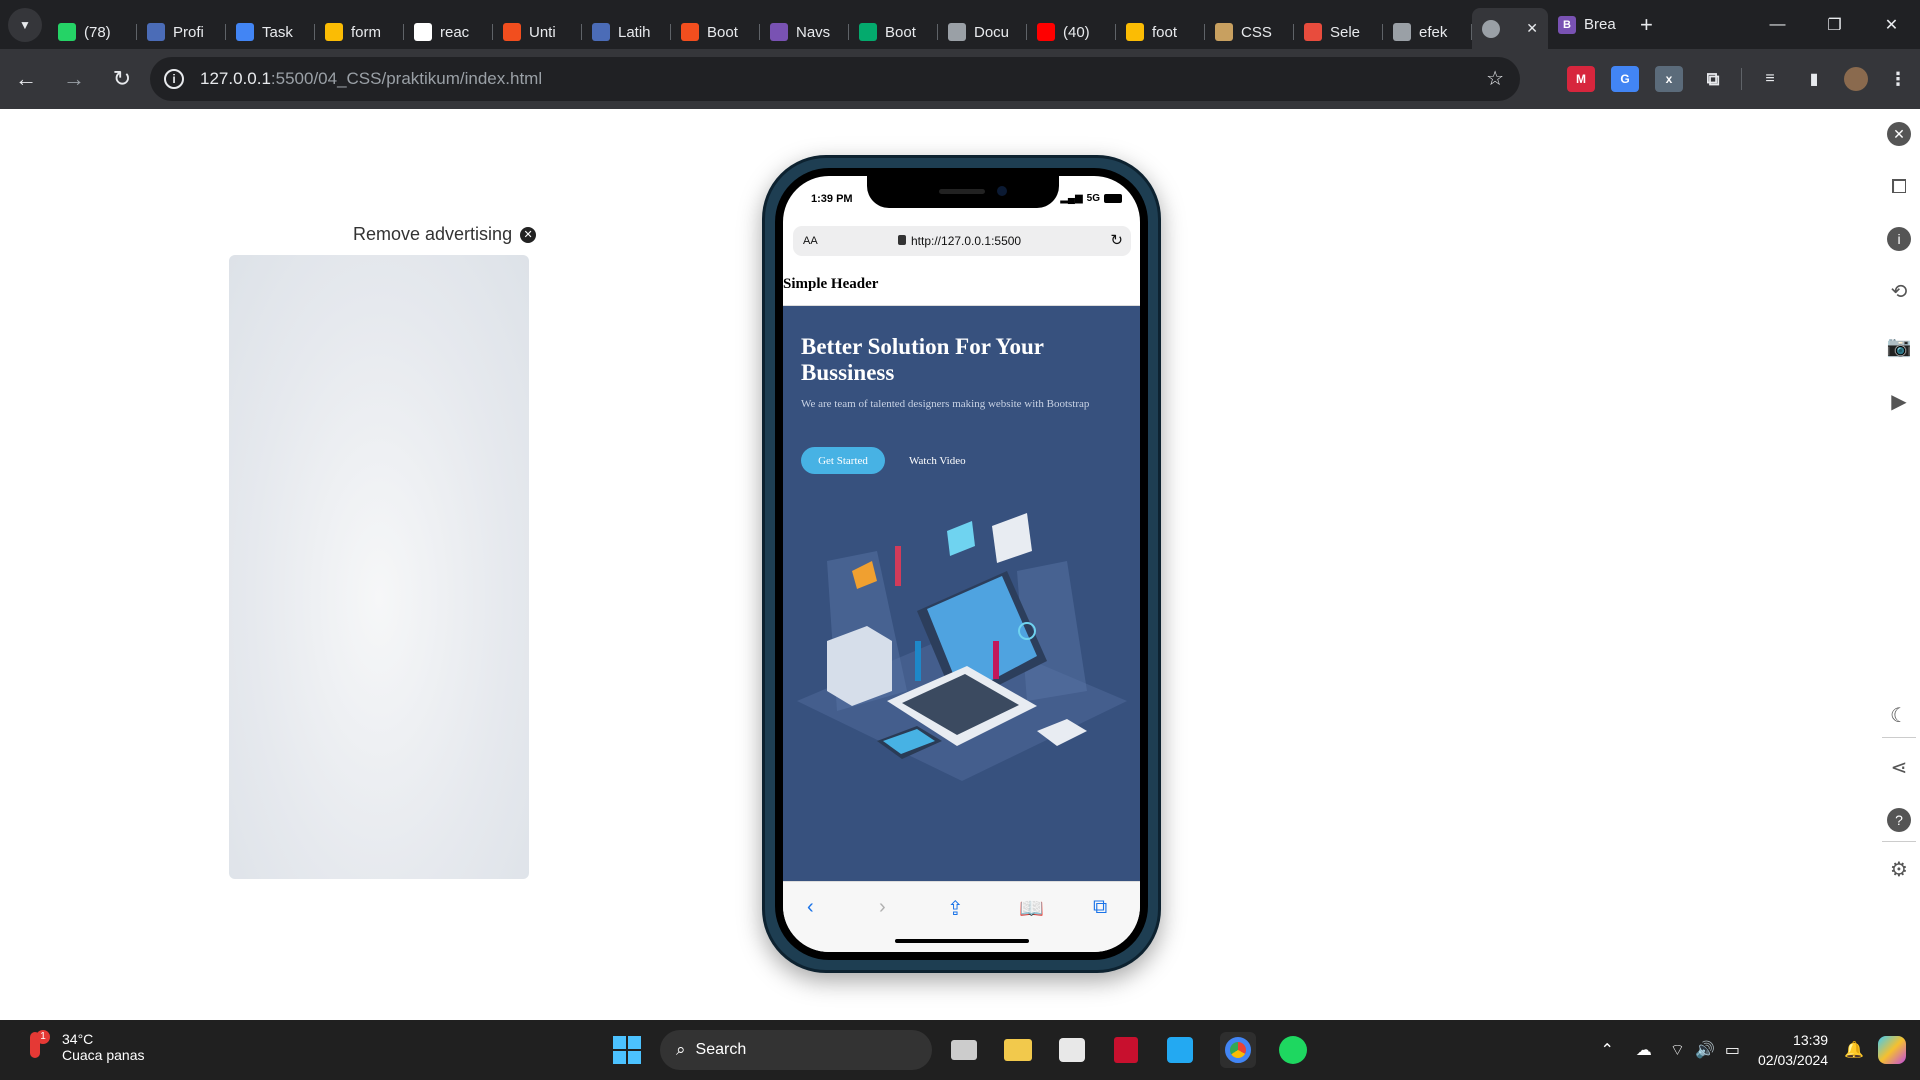  What do you see at coordinates (1899, 820) in the screenshot?
I see `help-icon: ?` at bounding box center [1899, 820].